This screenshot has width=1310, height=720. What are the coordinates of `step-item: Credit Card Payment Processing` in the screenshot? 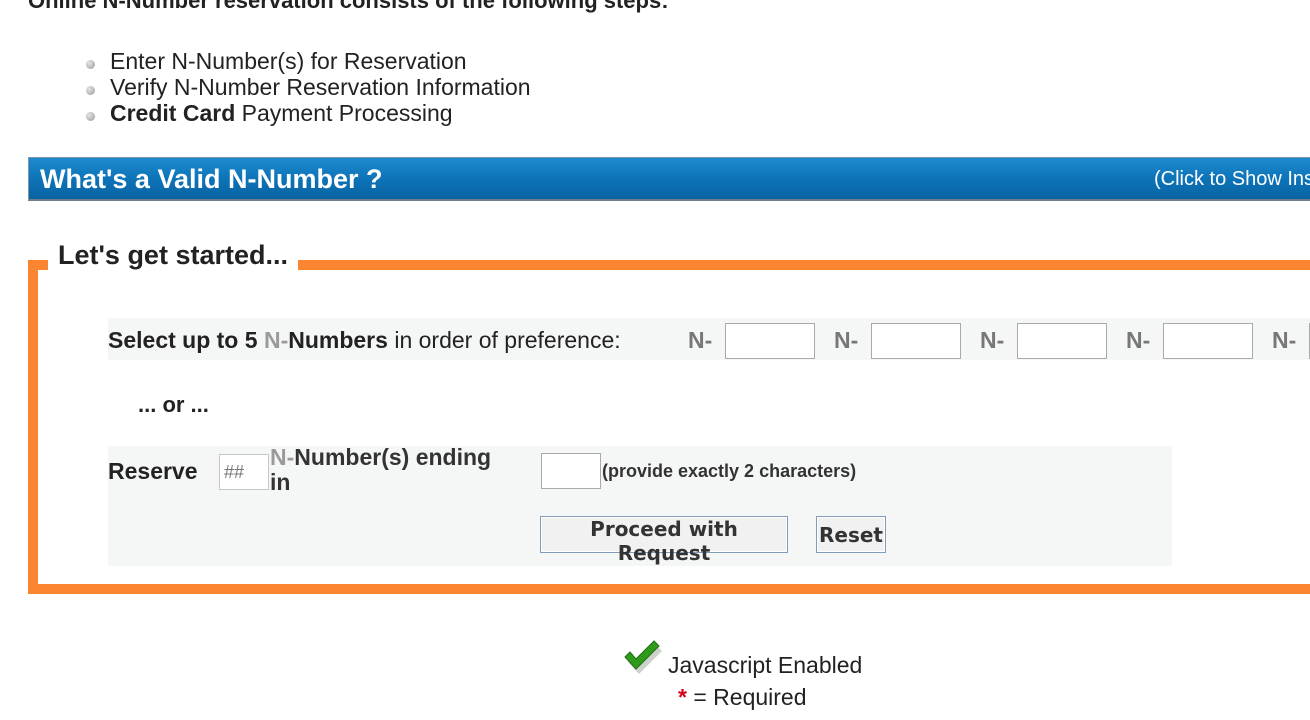 It's located at (308, 113).